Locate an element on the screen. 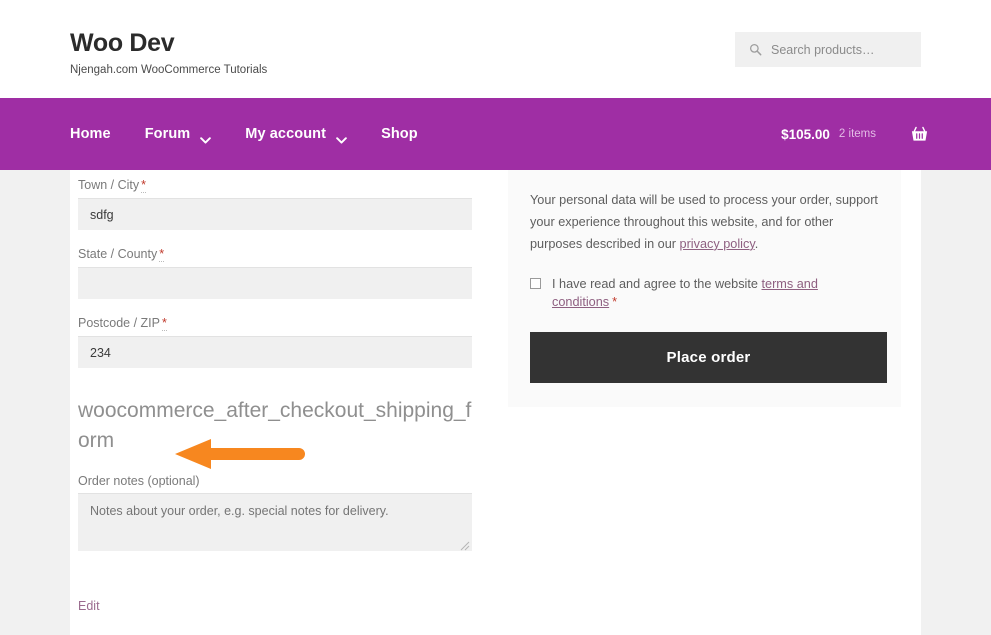 The image size is (991, 635). postcode-zip-input is located at coordinates (275, 352).